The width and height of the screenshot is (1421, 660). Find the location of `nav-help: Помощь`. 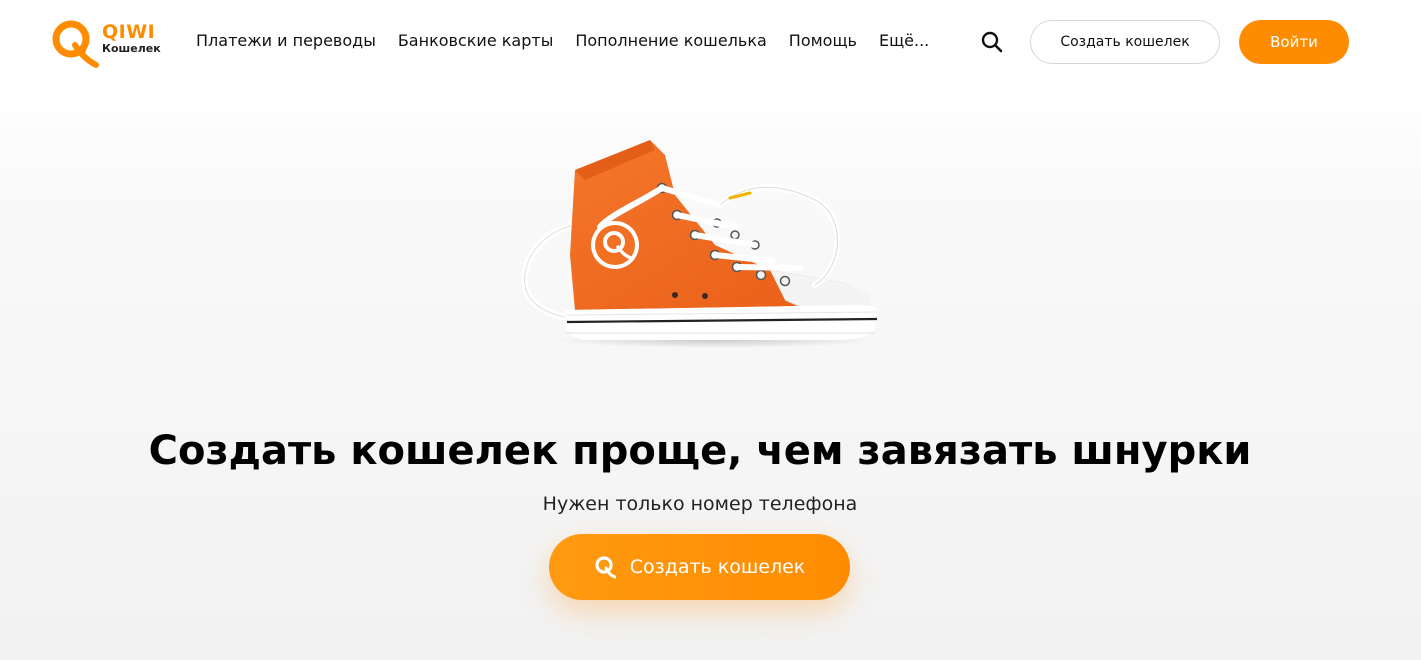

nav-help: Помощь is located at coordinates (823, 41).